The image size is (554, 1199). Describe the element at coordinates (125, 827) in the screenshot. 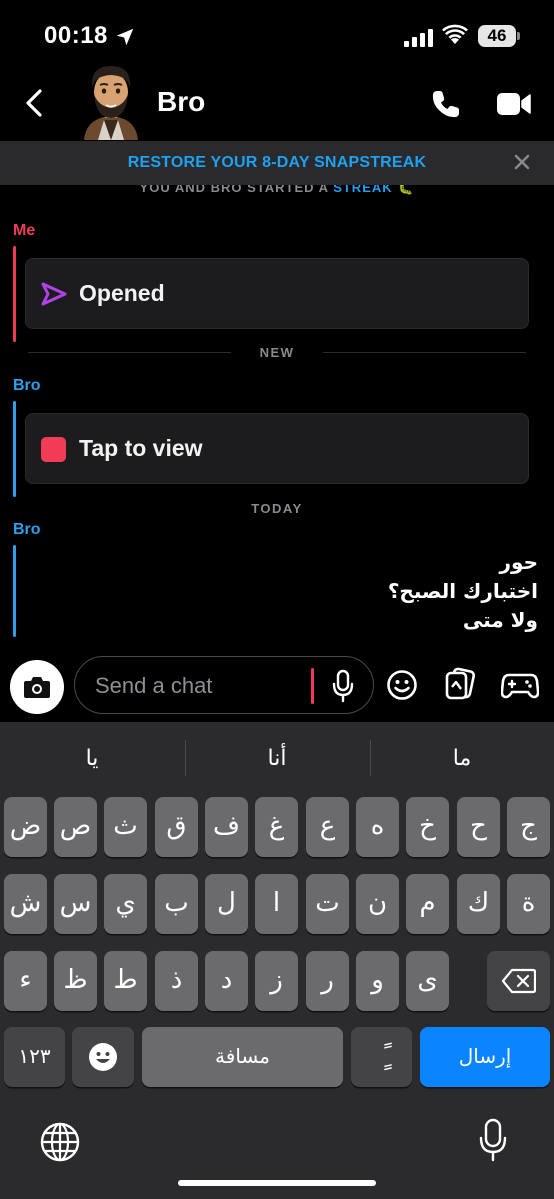

I see `key: ث` at that location.